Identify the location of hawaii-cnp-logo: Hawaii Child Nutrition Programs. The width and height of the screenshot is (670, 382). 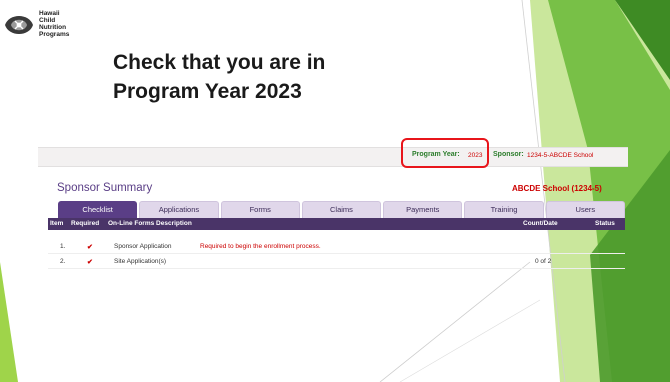
(47, 34).